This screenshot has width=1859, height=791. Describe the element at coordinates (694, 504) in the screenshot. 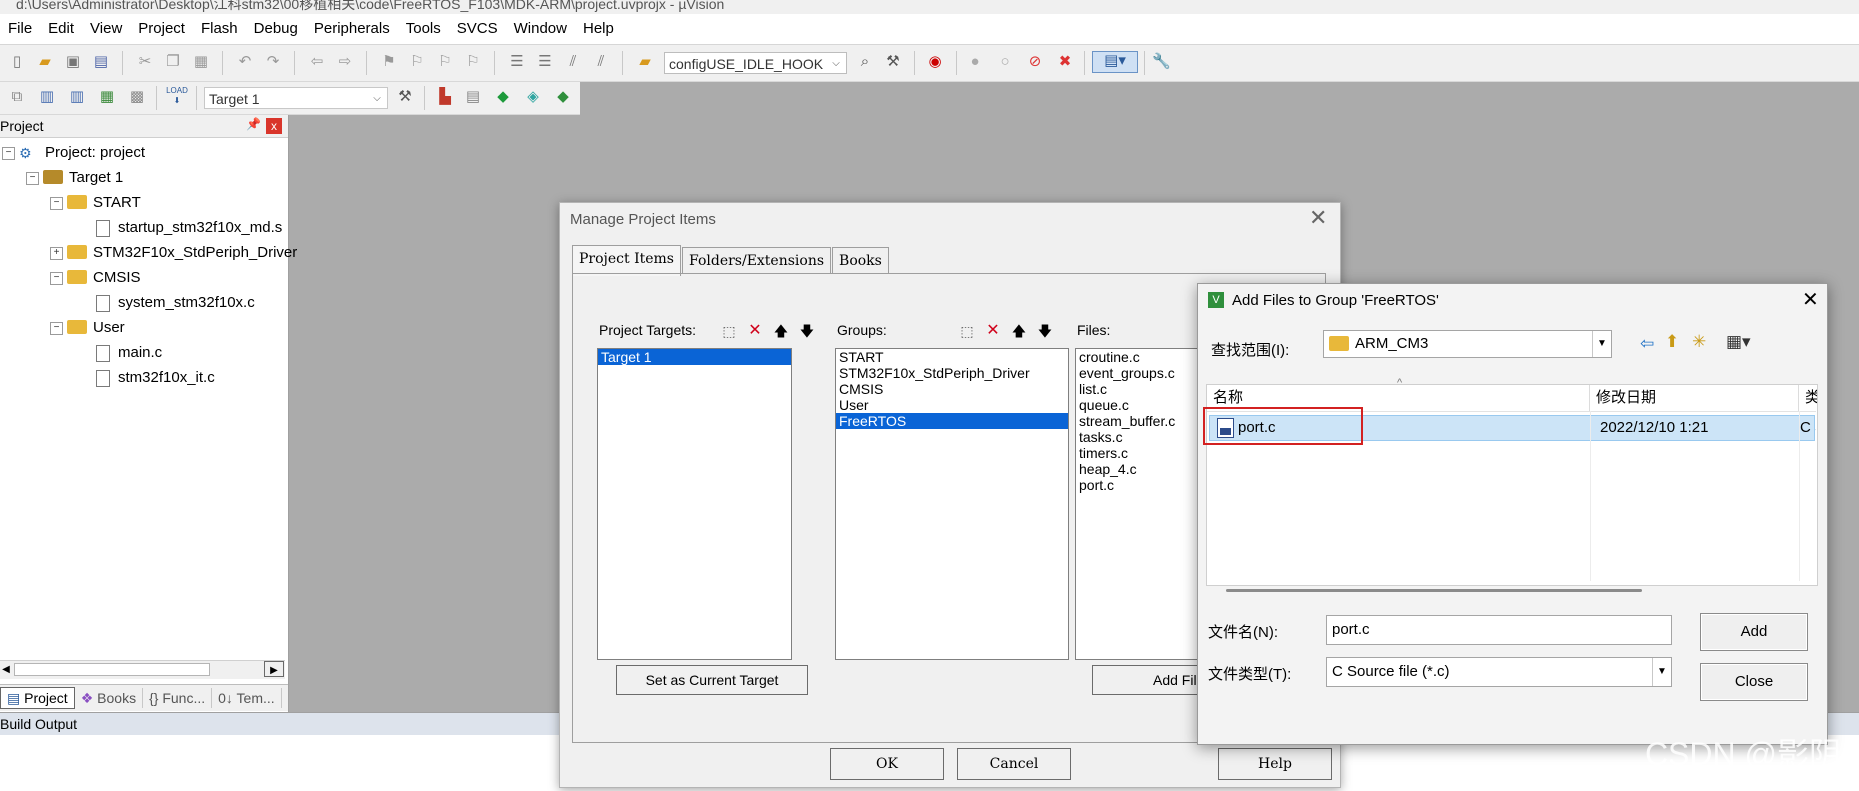

I see `targets-list: Target 1` at that location.